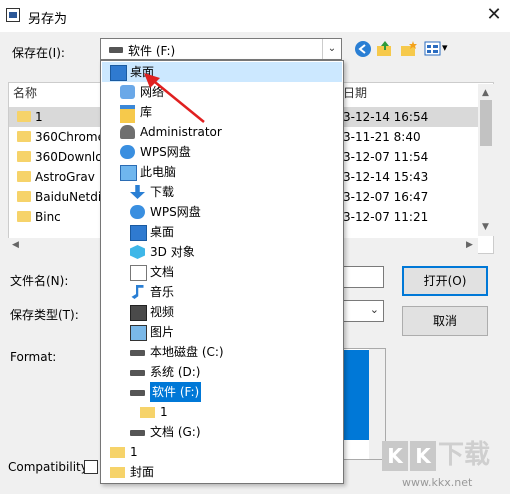 This screenshot has height=494, width=510. I want to click on dropdown-item: 下载, so click(222, 192).